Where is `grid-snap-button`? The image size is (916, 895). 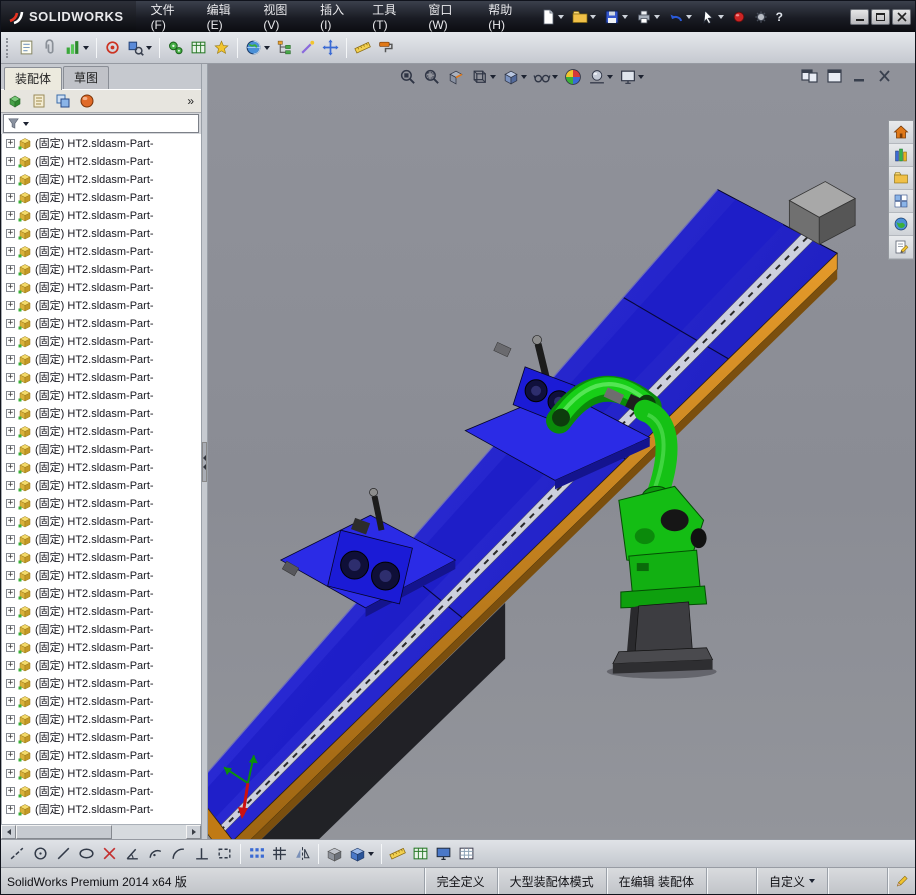
grid-snap-button is located at coordinates (279, 853).